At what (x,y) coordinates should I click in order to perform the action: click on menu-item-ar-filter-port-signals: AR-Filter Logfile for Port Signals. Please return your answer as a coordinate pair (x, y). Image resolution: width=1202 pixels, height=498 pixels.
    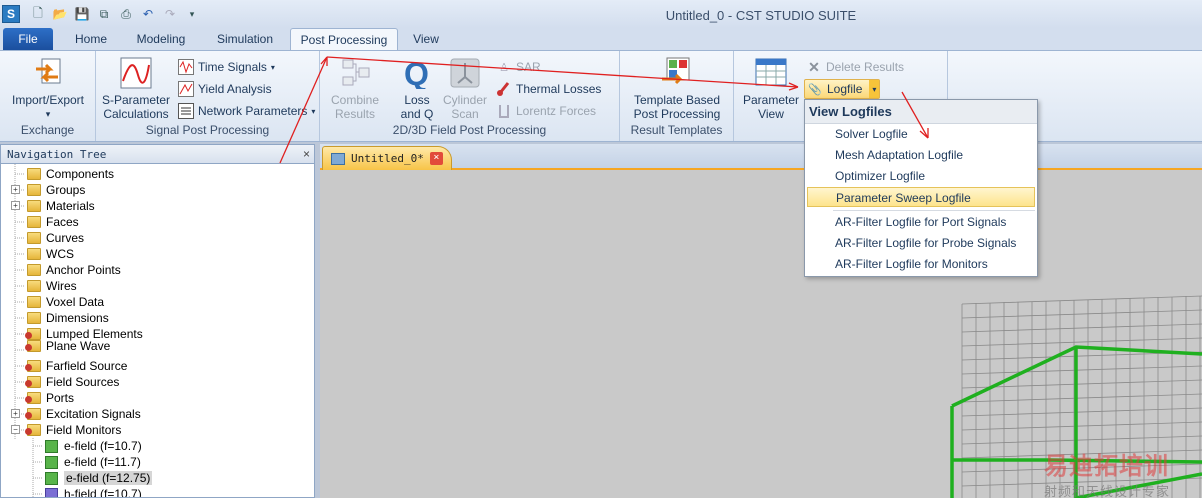
    Looking at the image, I should click on (921, 222).